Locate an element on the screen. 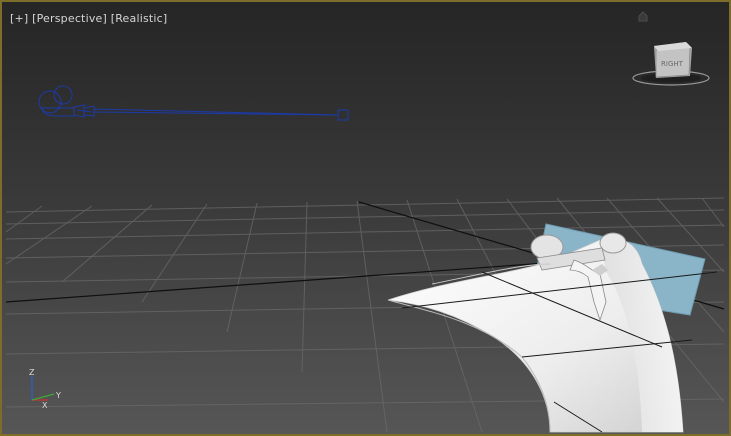 This screenshot has height=436, width=731. viewcube-face-label: RIGHT is located at coordinates (672, 64).